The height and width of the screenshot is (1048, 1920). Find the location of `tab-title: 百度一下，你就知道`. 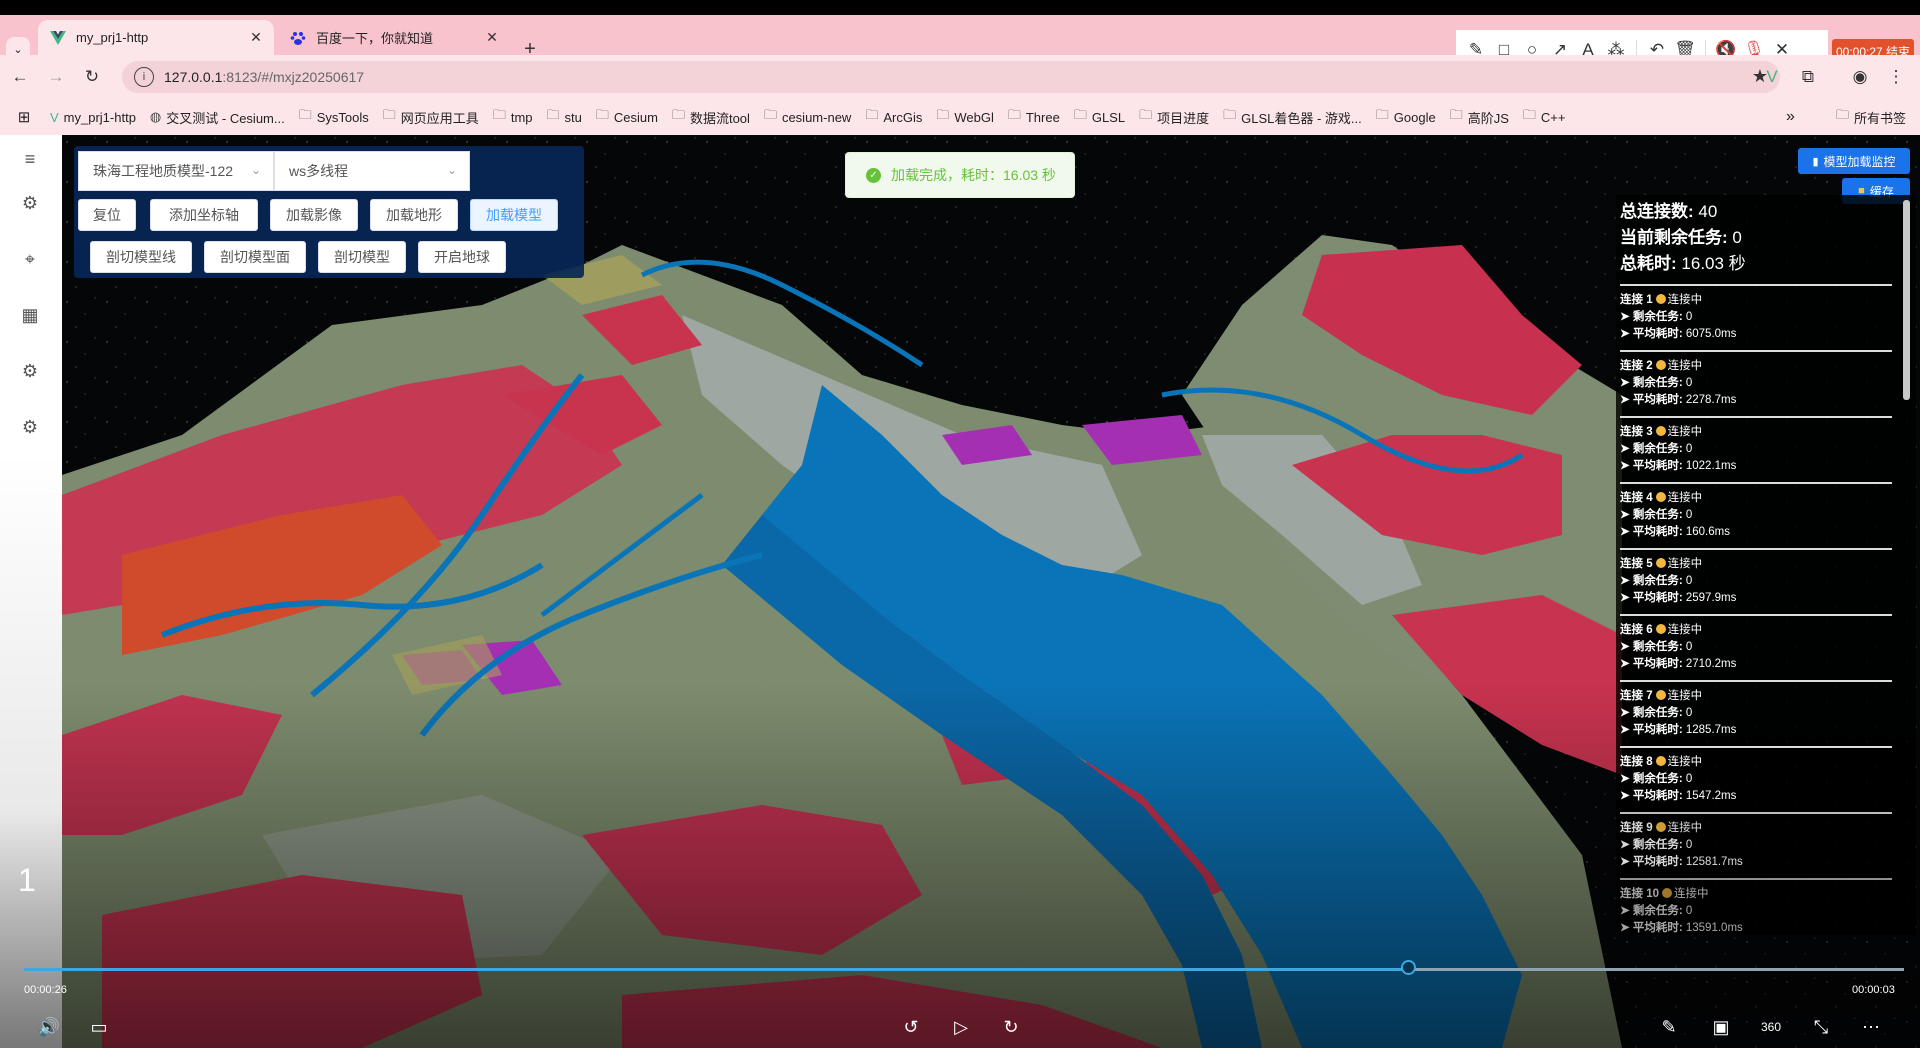

tab-title: 百度一下，你就知道 is located at coordinates (375, 38).